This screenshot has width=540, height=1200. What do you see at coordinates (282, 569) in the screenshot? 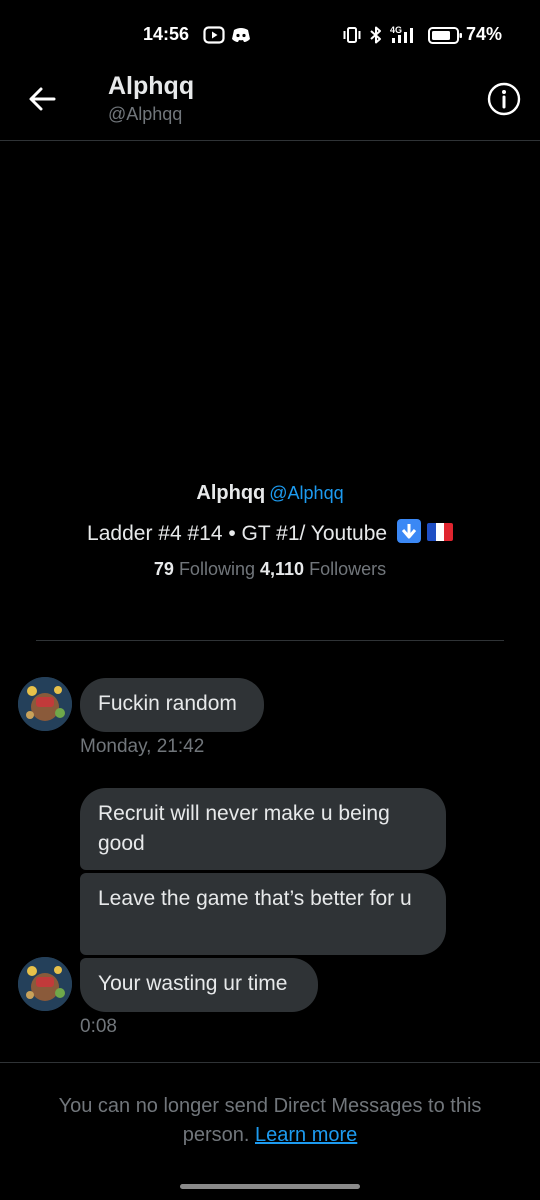
I see `followers-count: 4,110` at bounding box center [282, 569].